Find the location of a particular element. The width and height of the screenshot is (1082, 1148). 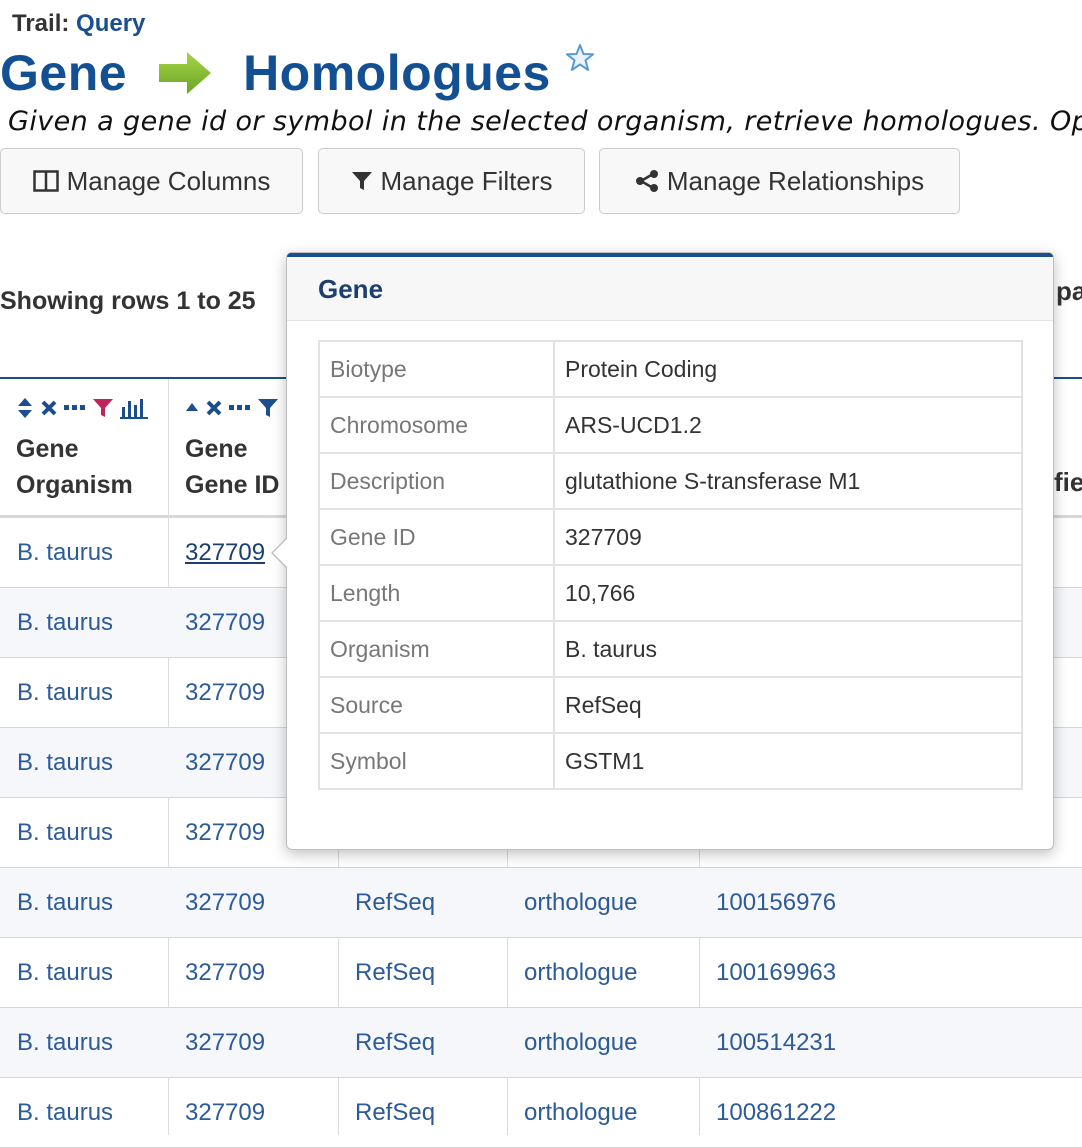

popover-field-value: Protein Coding is located at coordinates (788, 369).